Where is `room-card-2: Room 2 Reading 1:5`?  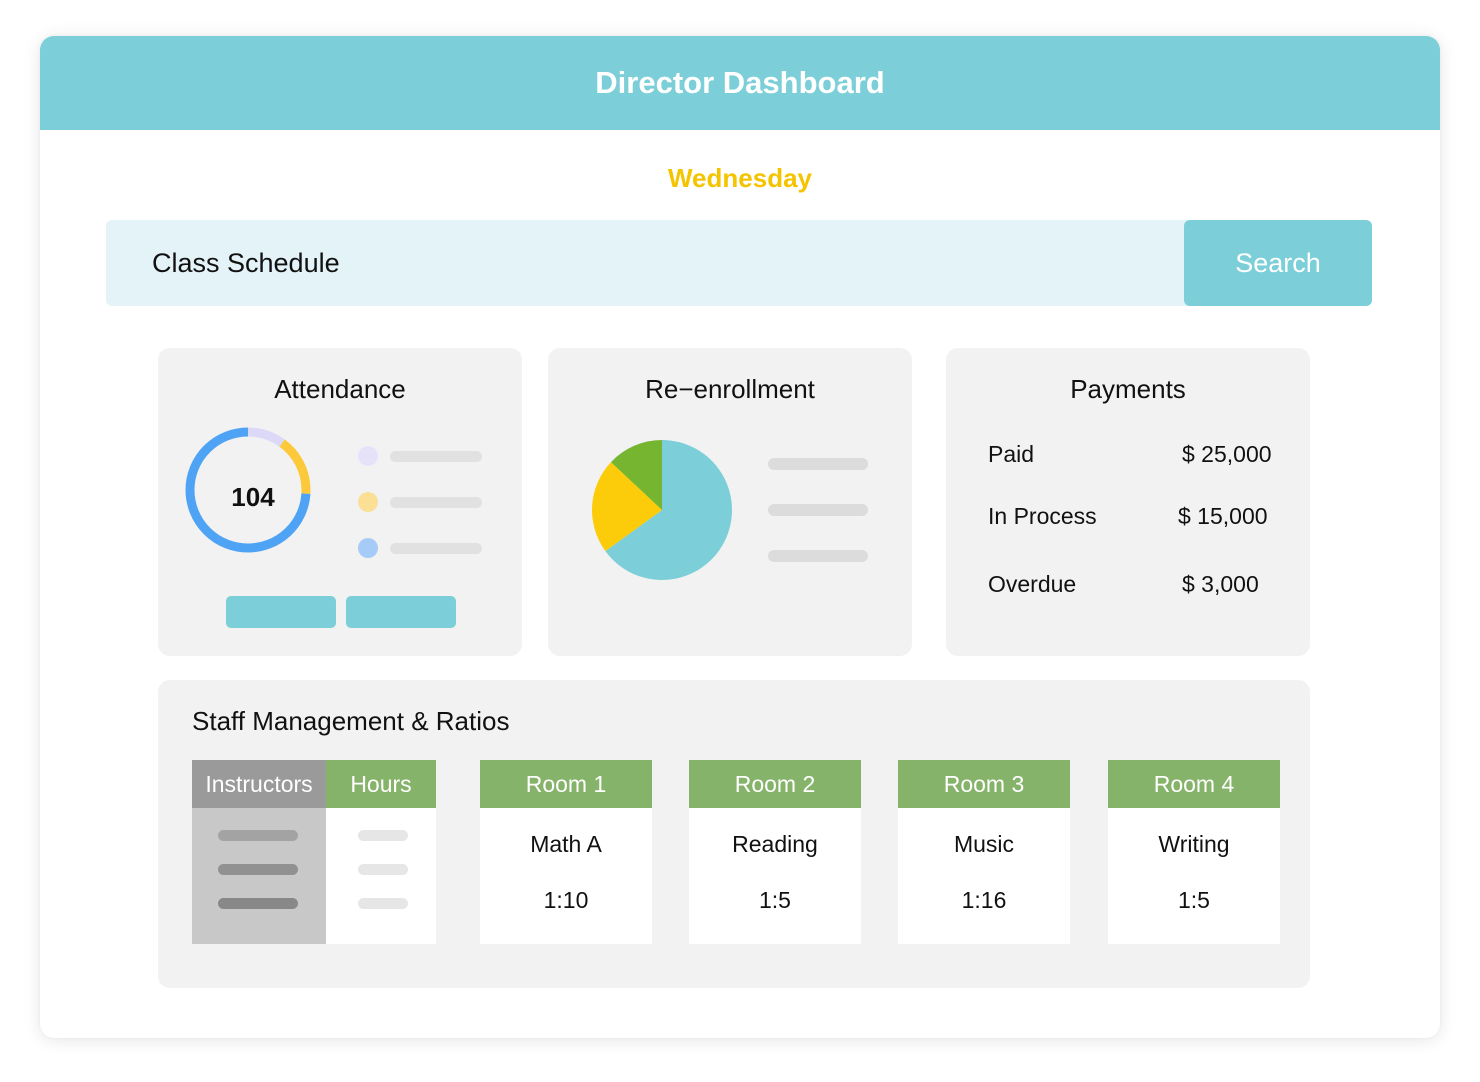 room-card-2: Room 2 Reading 1:5 is located at coordinates (775, 852).